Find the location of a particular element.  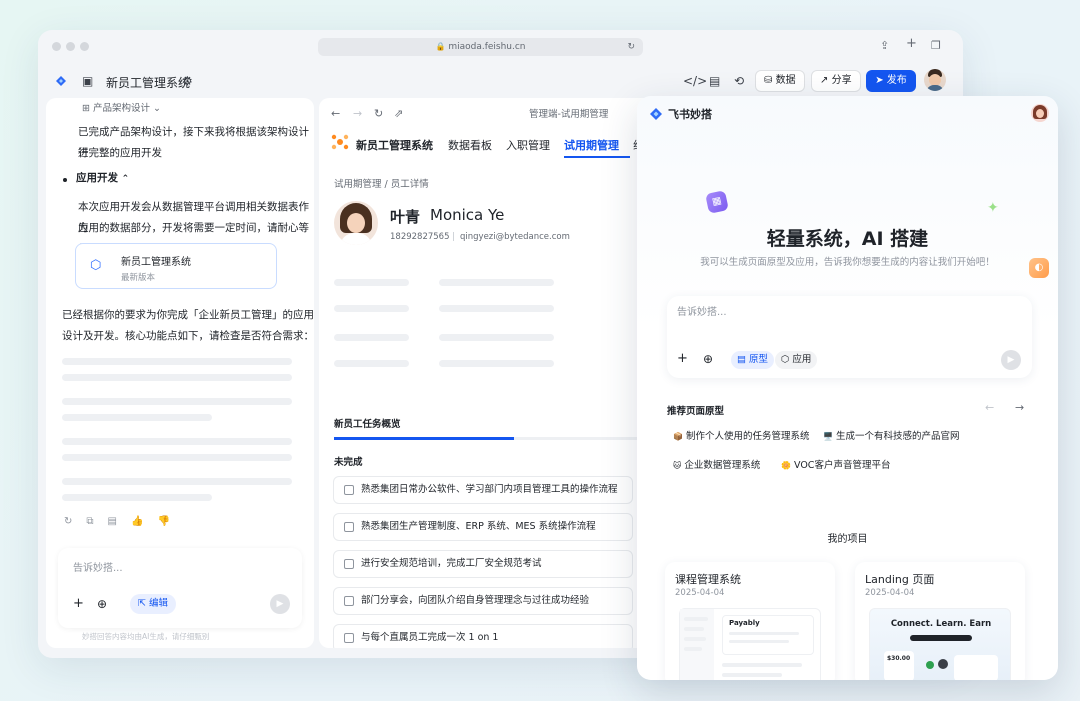

publish-button-label: 发布 is located at coordinates (896, 80).